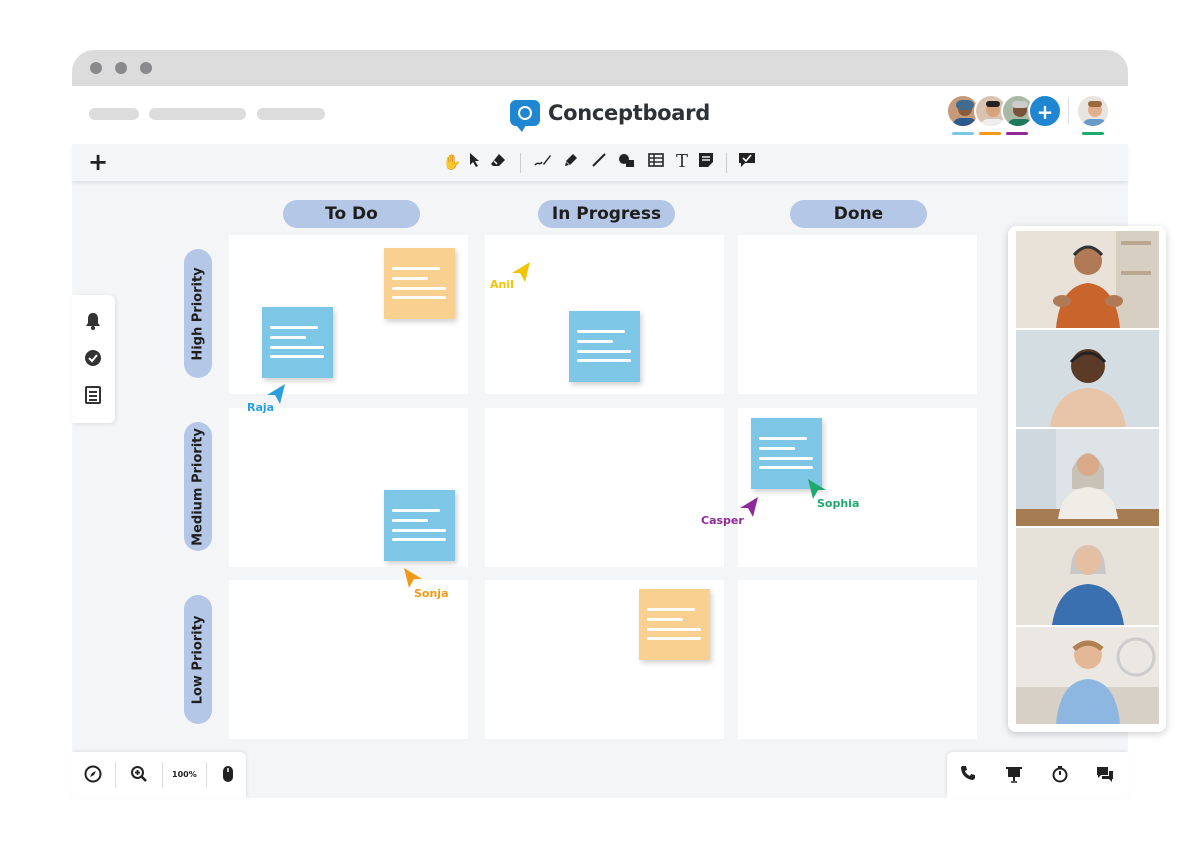 The height and width of the screenshot is (849, 1200). I want to click on line-icon, so click(599, 162).